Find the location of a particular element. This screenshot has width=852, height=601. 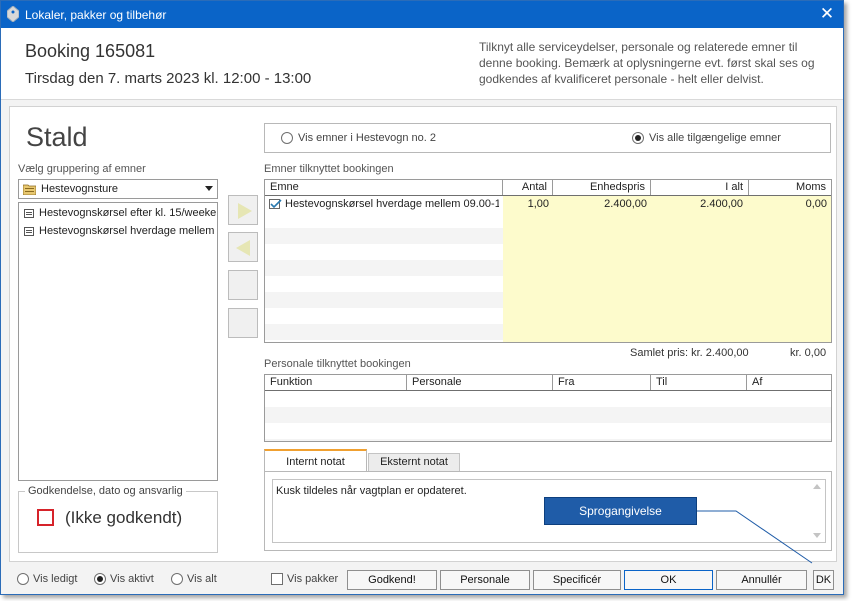

col-header-til: Til is located at coordinates (699, 382).